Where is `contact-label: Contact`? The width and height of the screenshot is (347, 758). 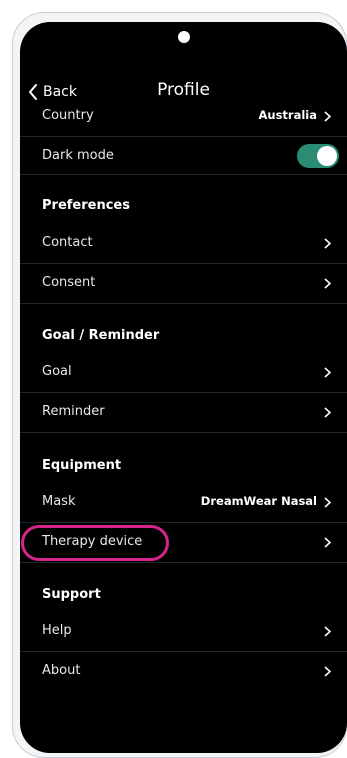
contact-label: Contact is located at coordinates (67, 242).